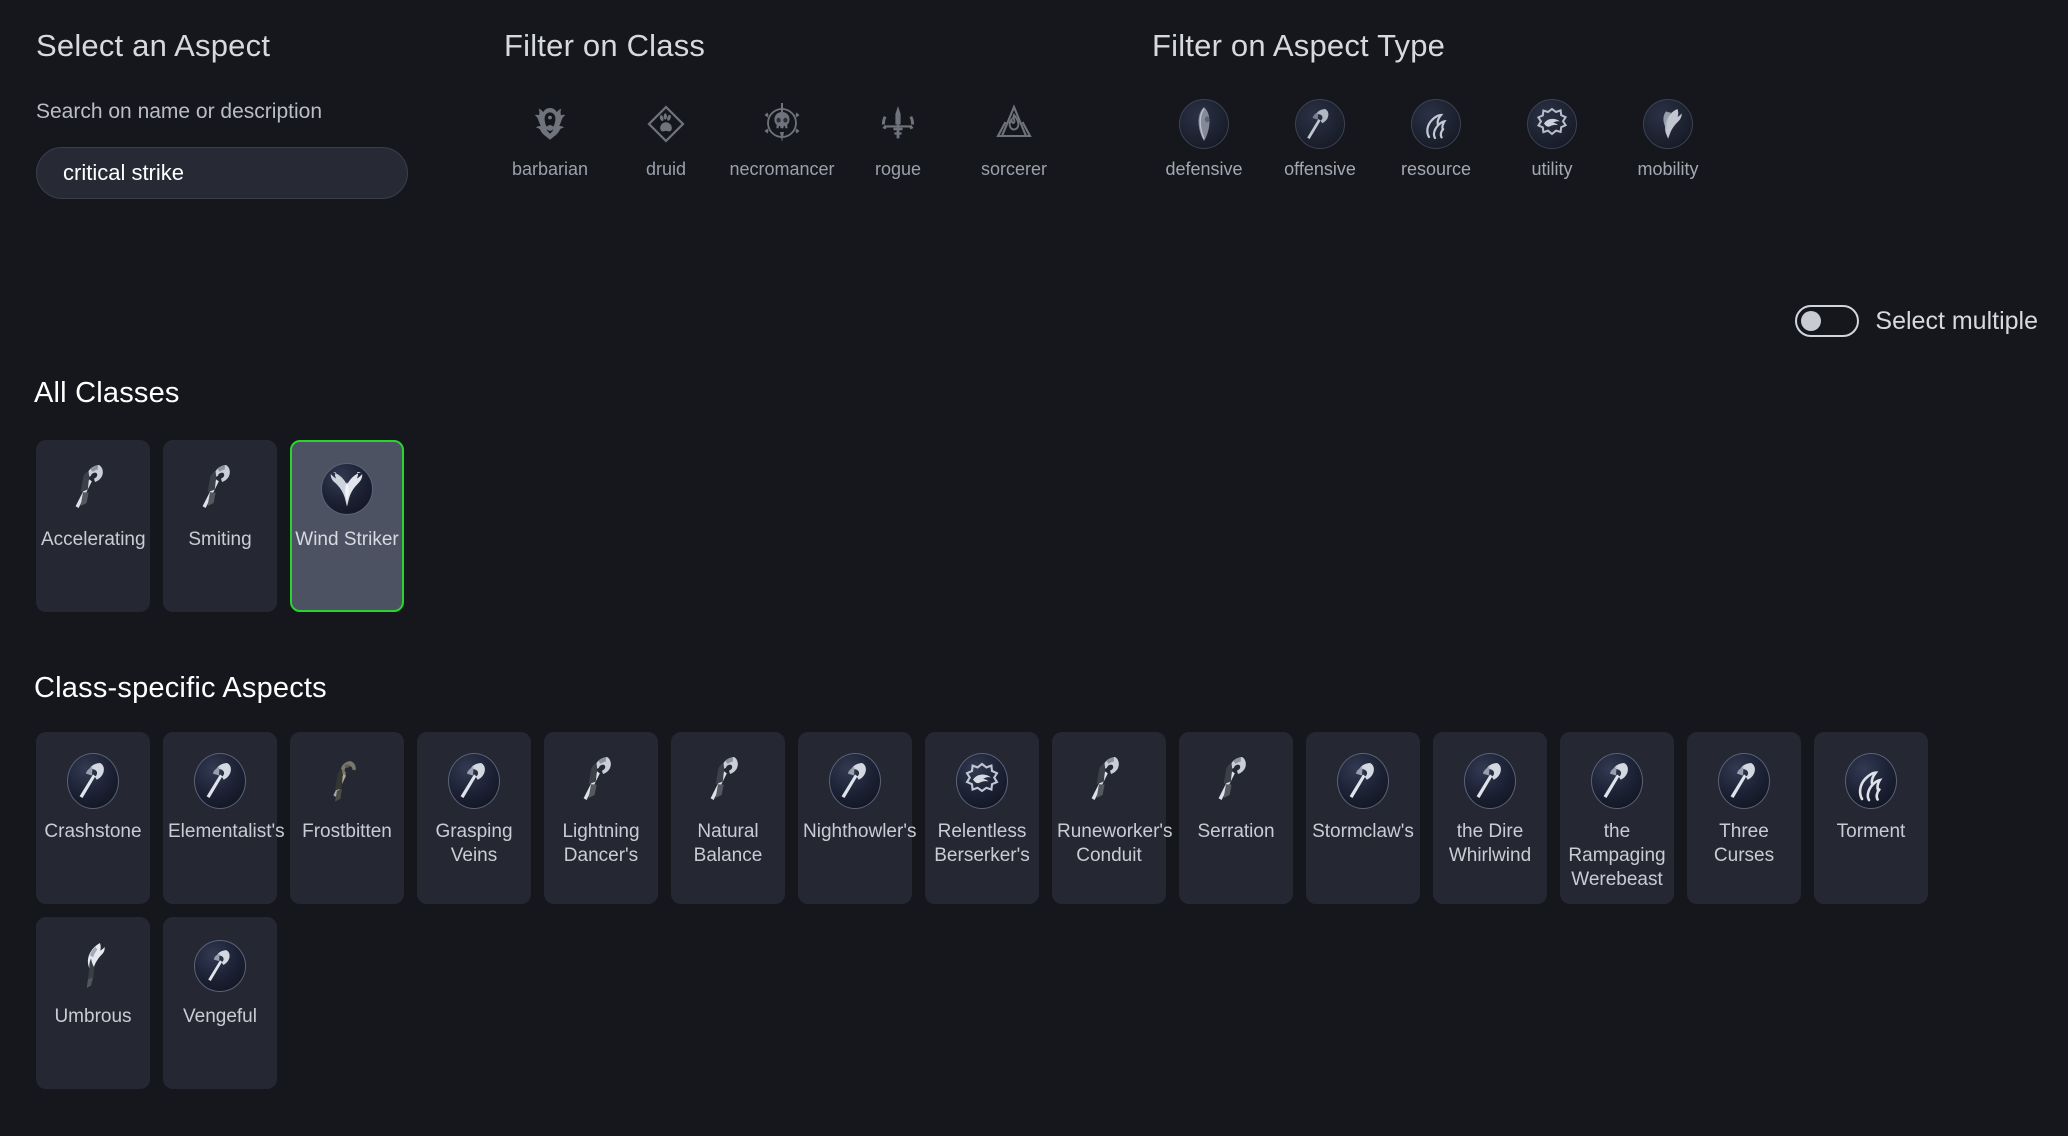 The image size is (2068, 1136). Describe the element at coordinates (474, 843) in the screenshot. I see `aspect-card-label: Grasping Veins` at that location.